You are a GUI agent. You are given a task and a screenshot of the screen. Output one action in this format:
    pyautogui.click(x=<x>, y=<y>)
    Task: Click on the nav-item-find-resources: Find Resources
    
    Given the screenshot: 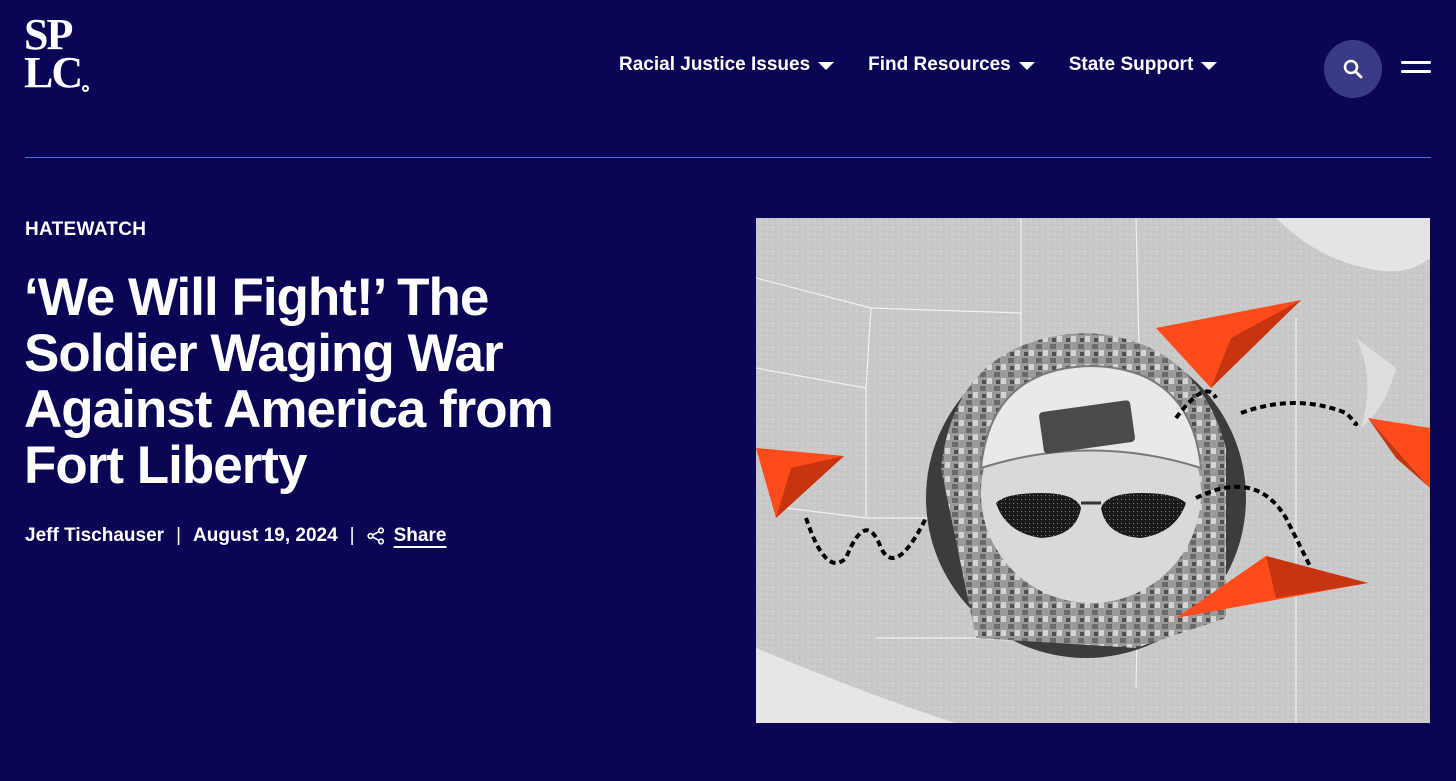 What is the action you would take?
    pyautogui.click(x=951, y=65)
    